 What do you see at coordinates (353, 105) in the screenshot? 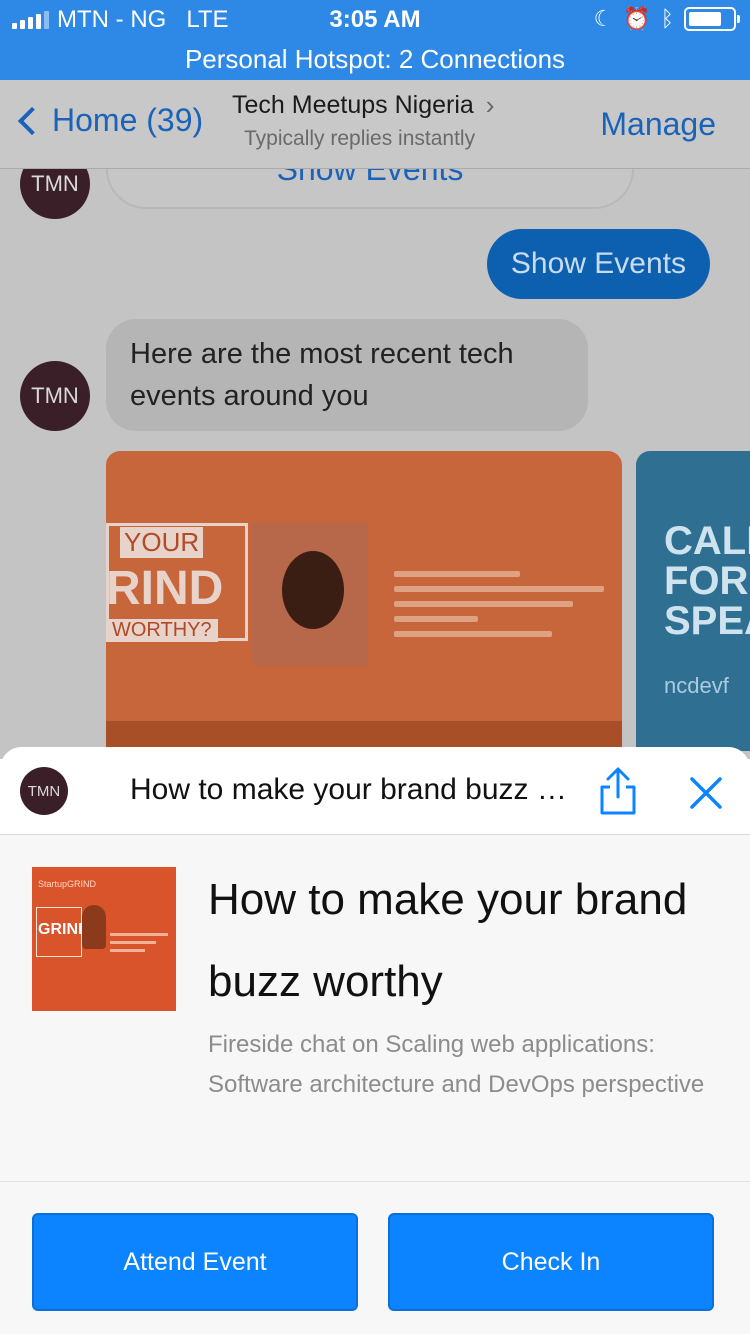
I see `conversation-title: Tech Meetups Nigeria` at bounding box center [353, 105].